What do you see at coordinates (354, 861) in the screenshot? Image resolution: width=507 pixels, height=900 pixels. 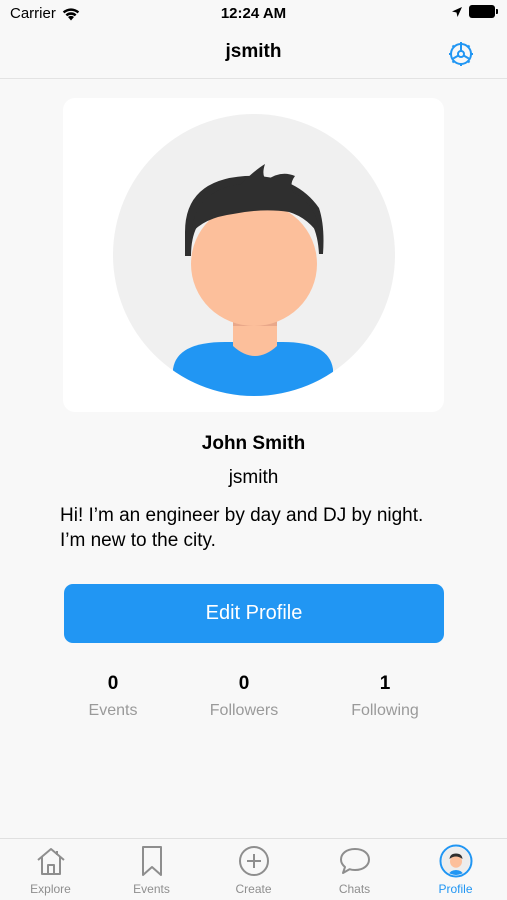 I see `chat-bubble-icon` at bounding box center [354, 861].